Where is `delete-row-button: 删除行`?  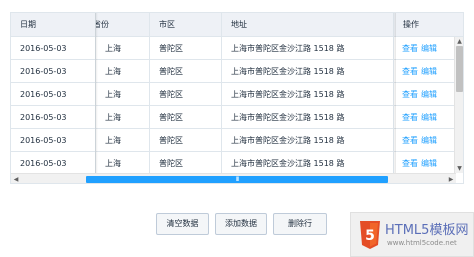
delete-row-button: 删除行 is located at coordinates (300, 224).